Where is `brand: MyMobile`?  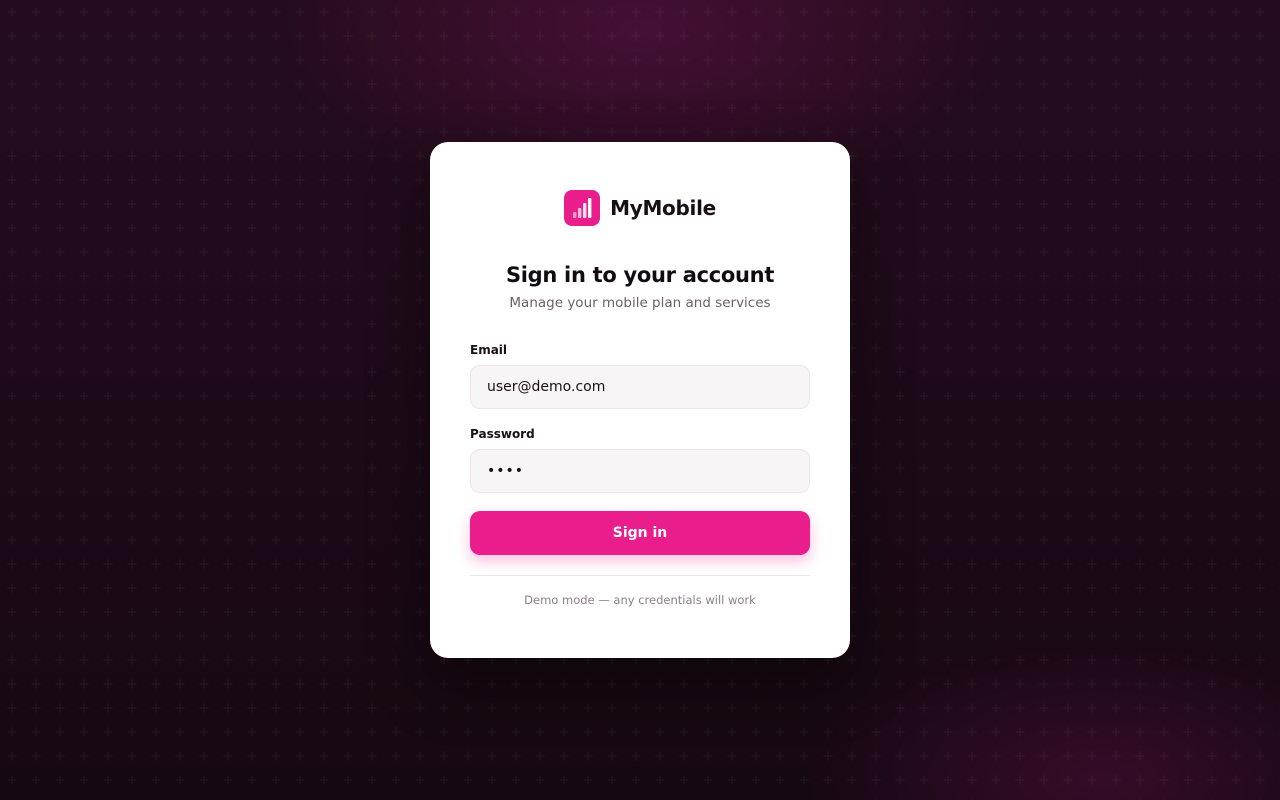
brand: MyMobile is located at coordinates (640, 208).